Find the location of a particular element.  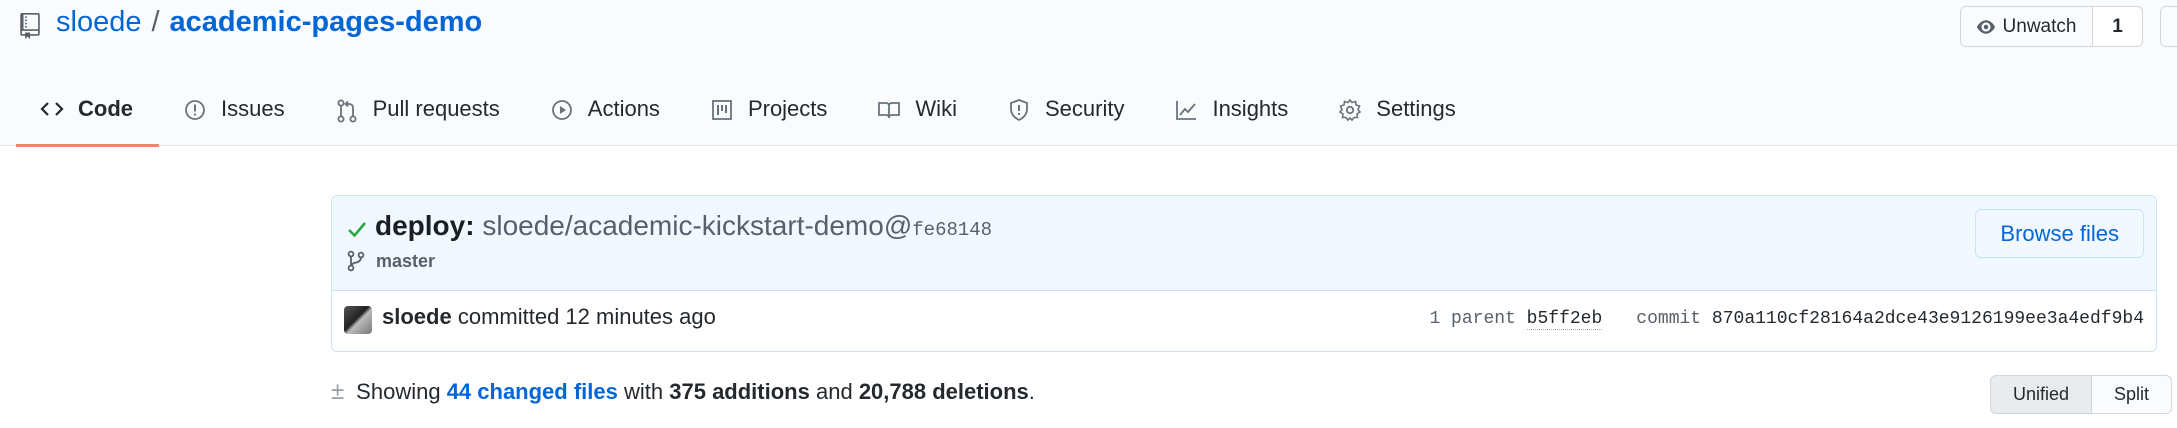

tab-label: Actions is located at coordinates (623, 108).